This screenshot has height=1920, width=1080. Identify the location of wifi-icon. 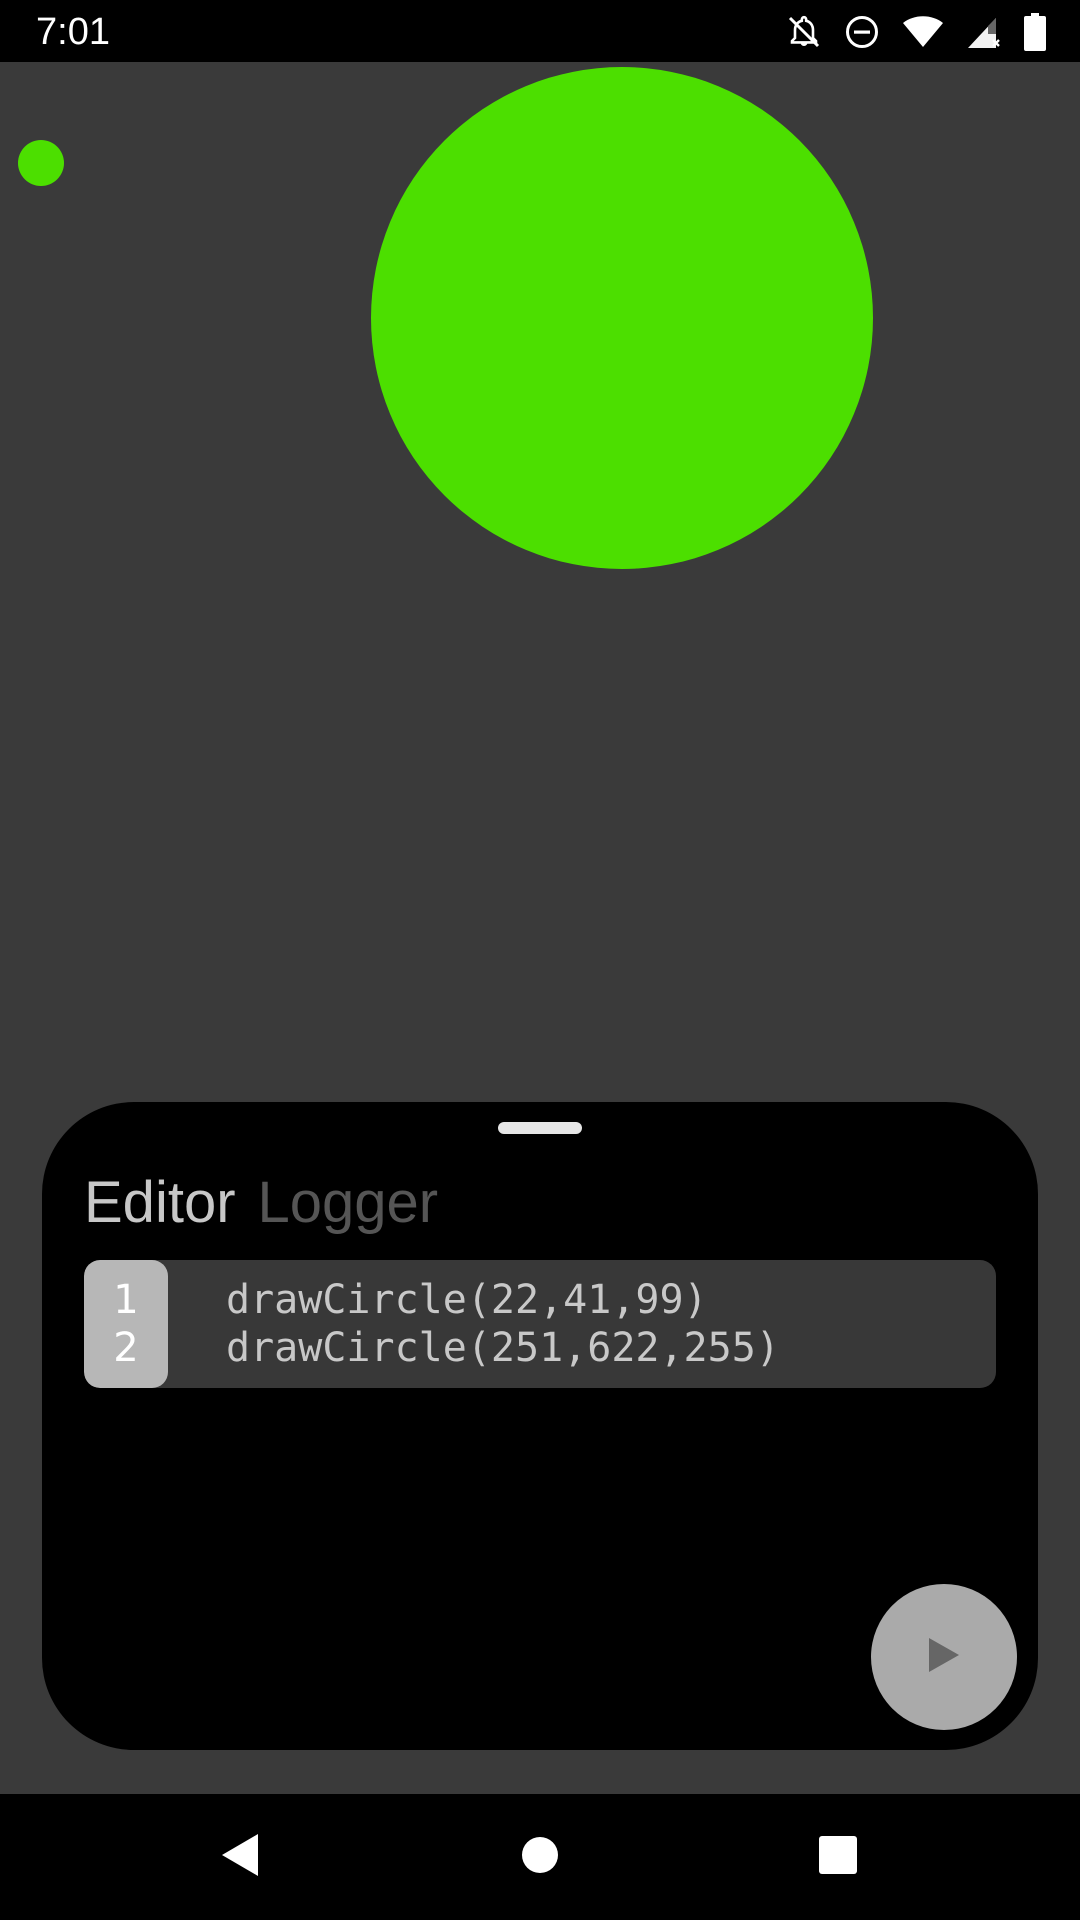
(923, 32).